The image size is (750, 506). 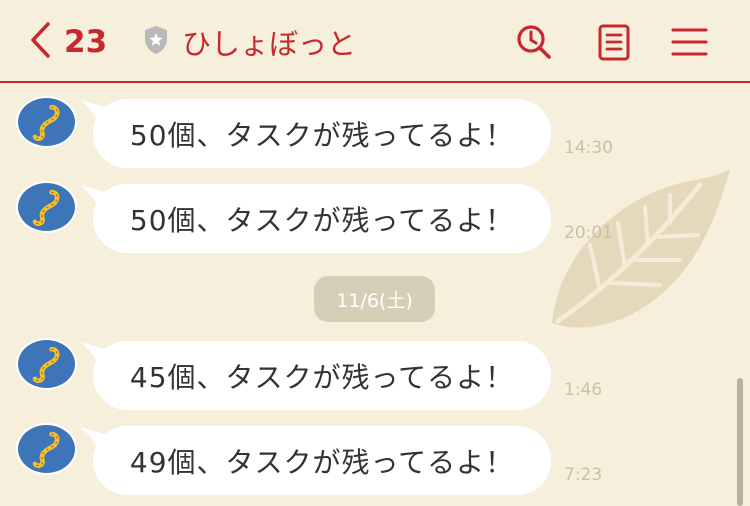 I want to click on room-title-area: ひしょぼっと, so click(x=249, y=42).